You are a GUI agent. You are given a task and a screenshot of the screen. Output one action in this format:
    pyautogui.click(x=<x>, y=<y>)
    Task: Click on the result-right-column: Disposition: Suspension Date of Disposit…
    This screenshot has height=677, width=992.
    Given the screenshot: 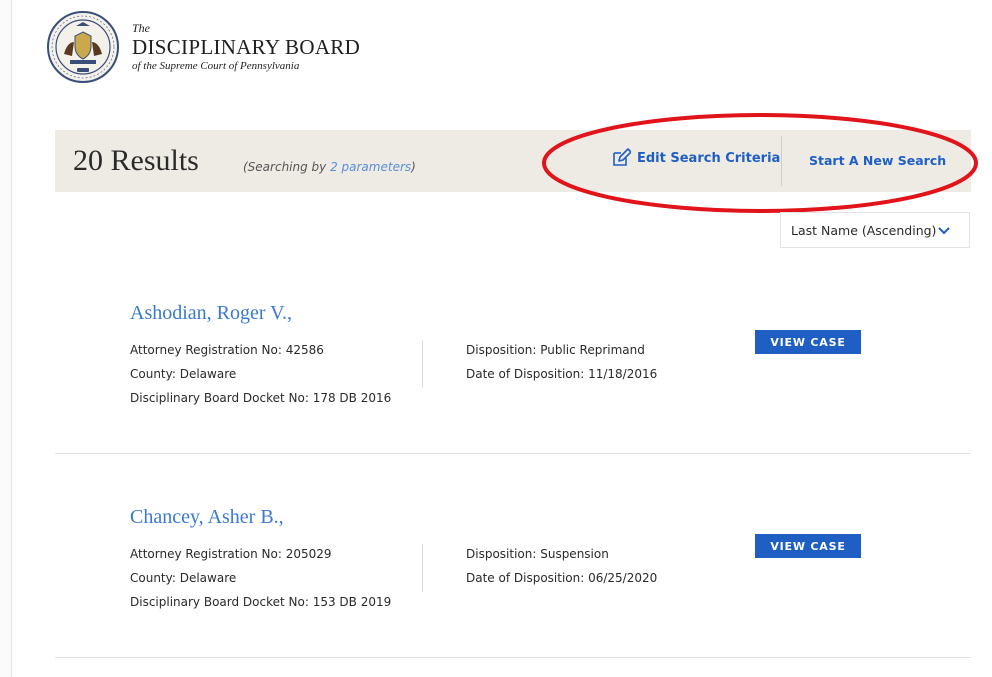 What is the action you would take?
    pyautogui.click(x=561, y=566)
    